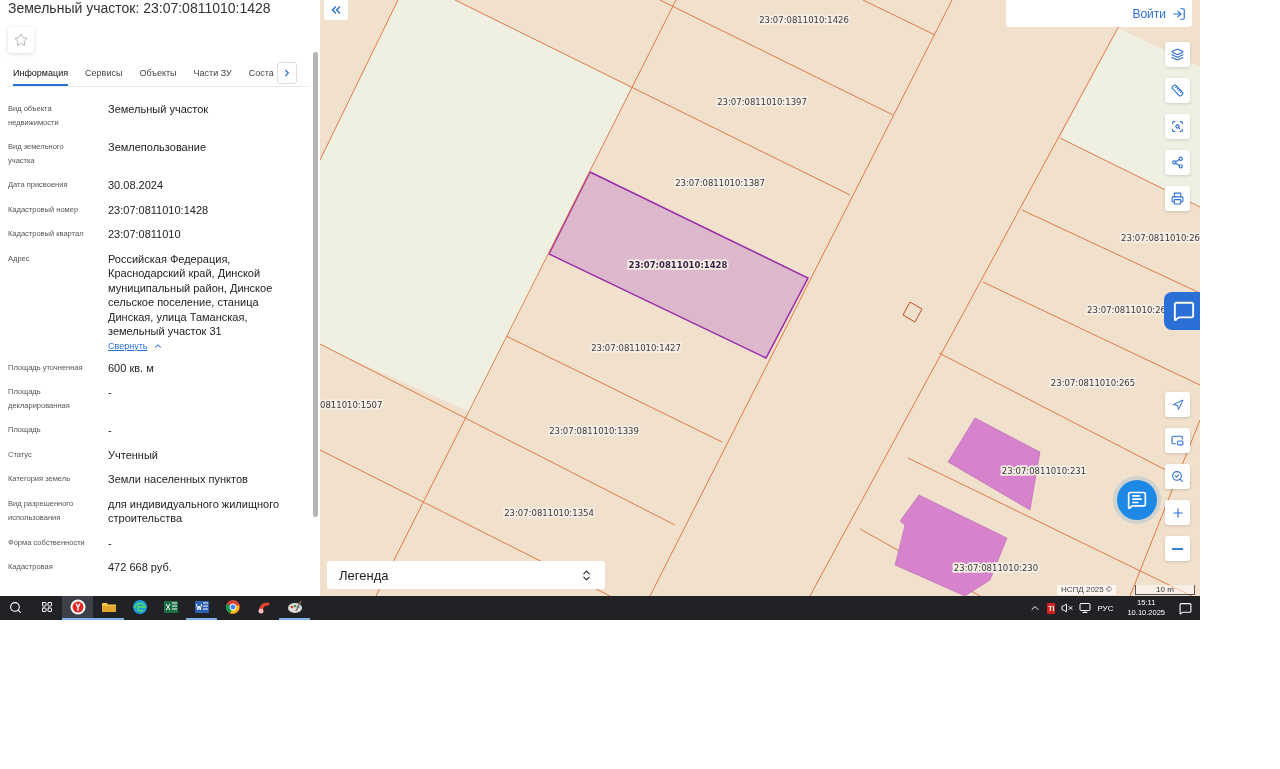 This screenshot has width=1280, height=769. I want to click on field-value: Землепользование, so click(158, 147).